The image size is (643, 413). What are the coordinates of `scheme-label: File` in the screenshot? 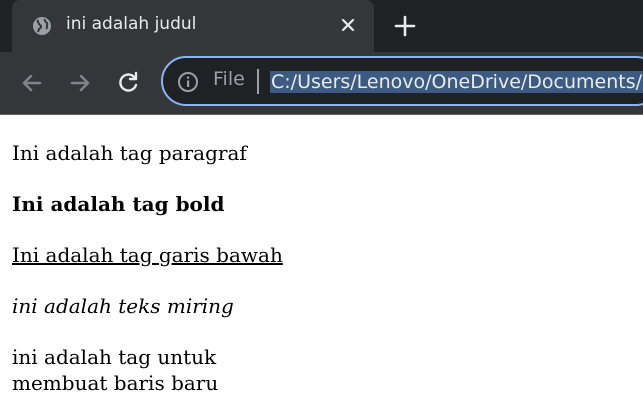 It's located at (229, 79).